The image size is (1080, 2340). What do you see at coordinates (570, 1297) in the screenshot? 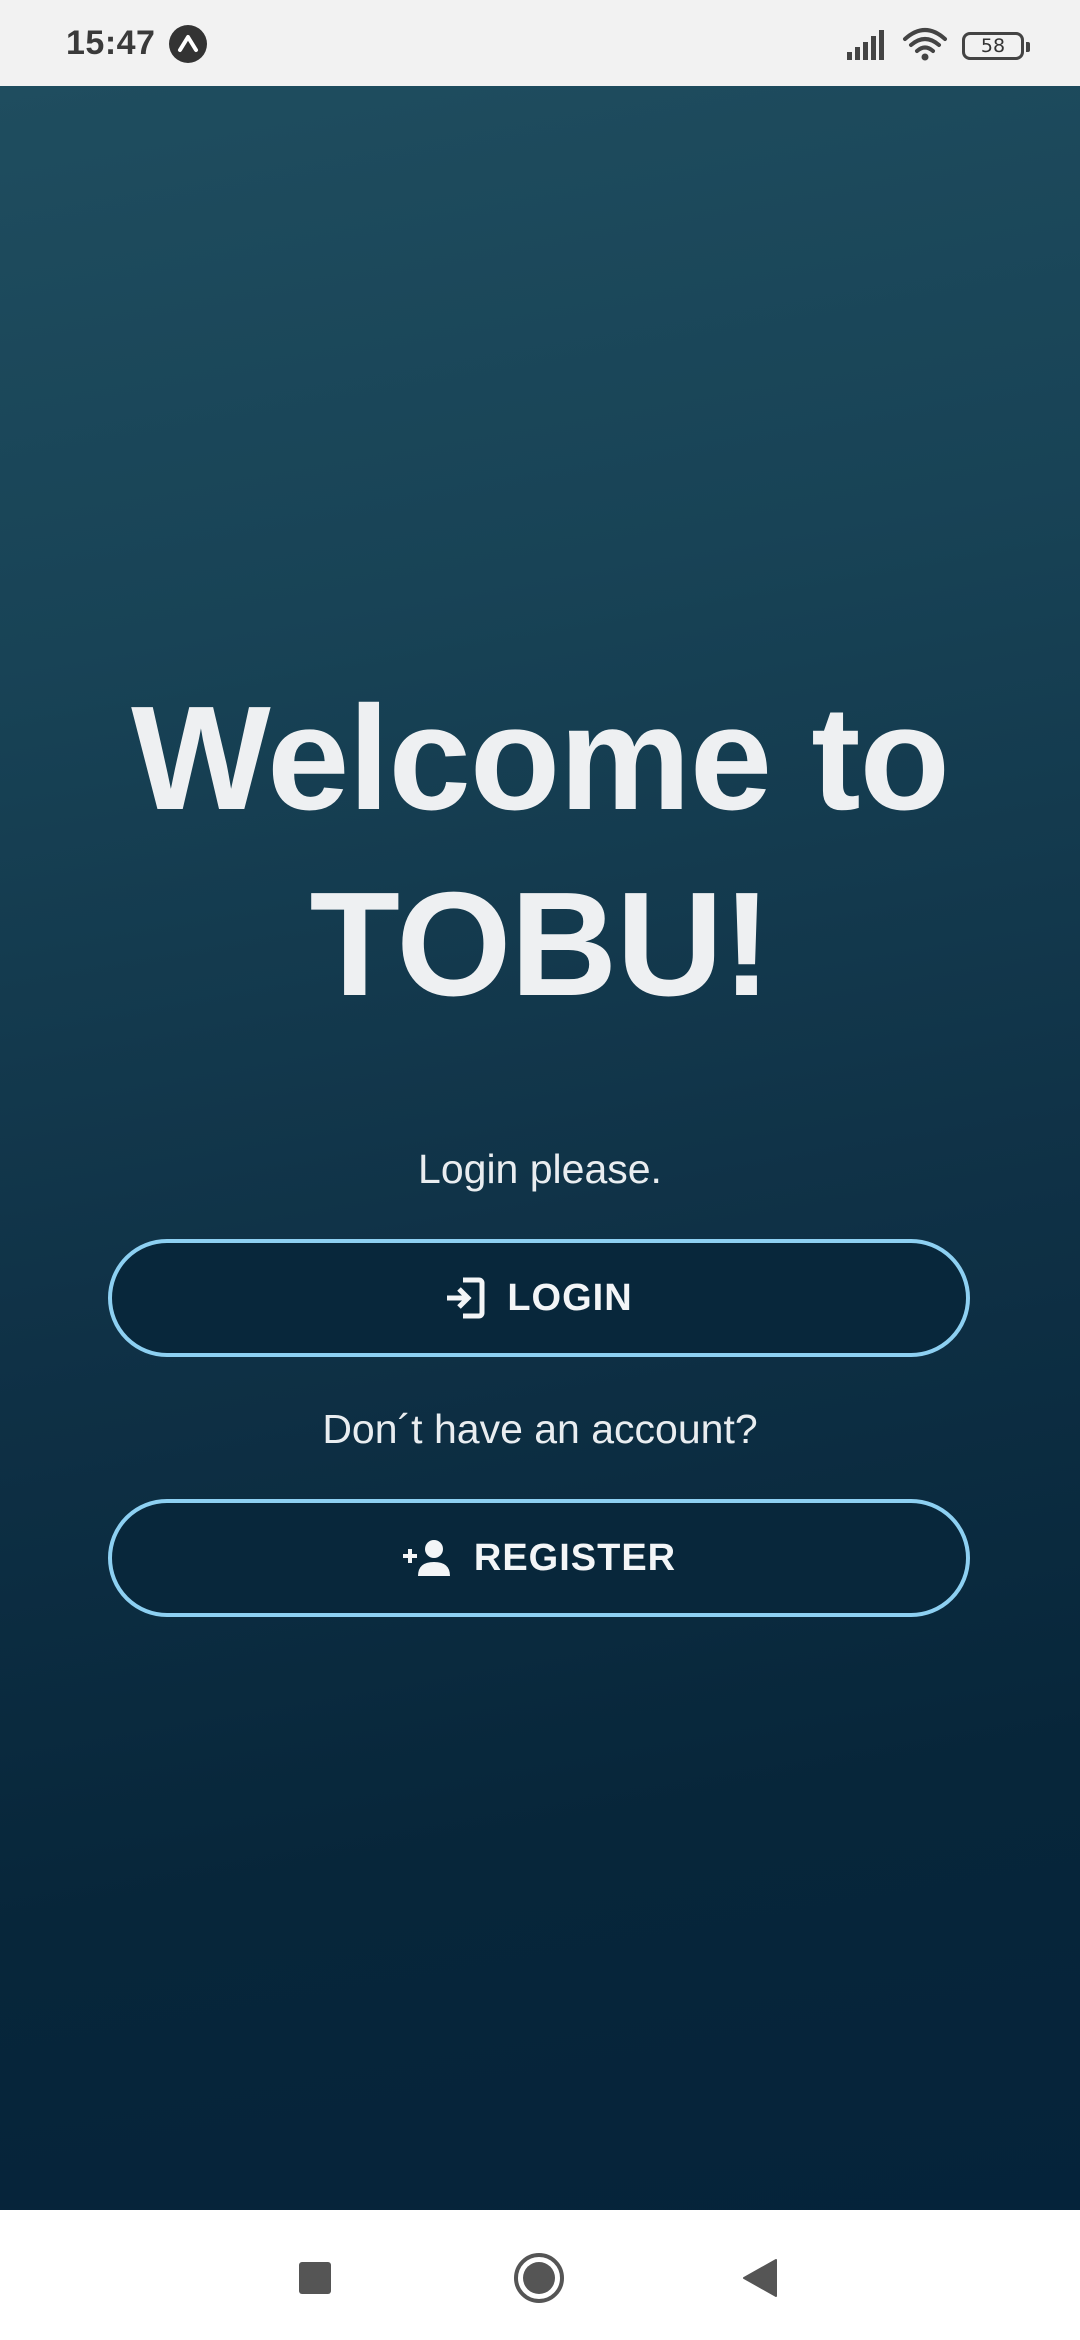
I see `login-button-label: LOGIN` at bounding box center [570, 1297].